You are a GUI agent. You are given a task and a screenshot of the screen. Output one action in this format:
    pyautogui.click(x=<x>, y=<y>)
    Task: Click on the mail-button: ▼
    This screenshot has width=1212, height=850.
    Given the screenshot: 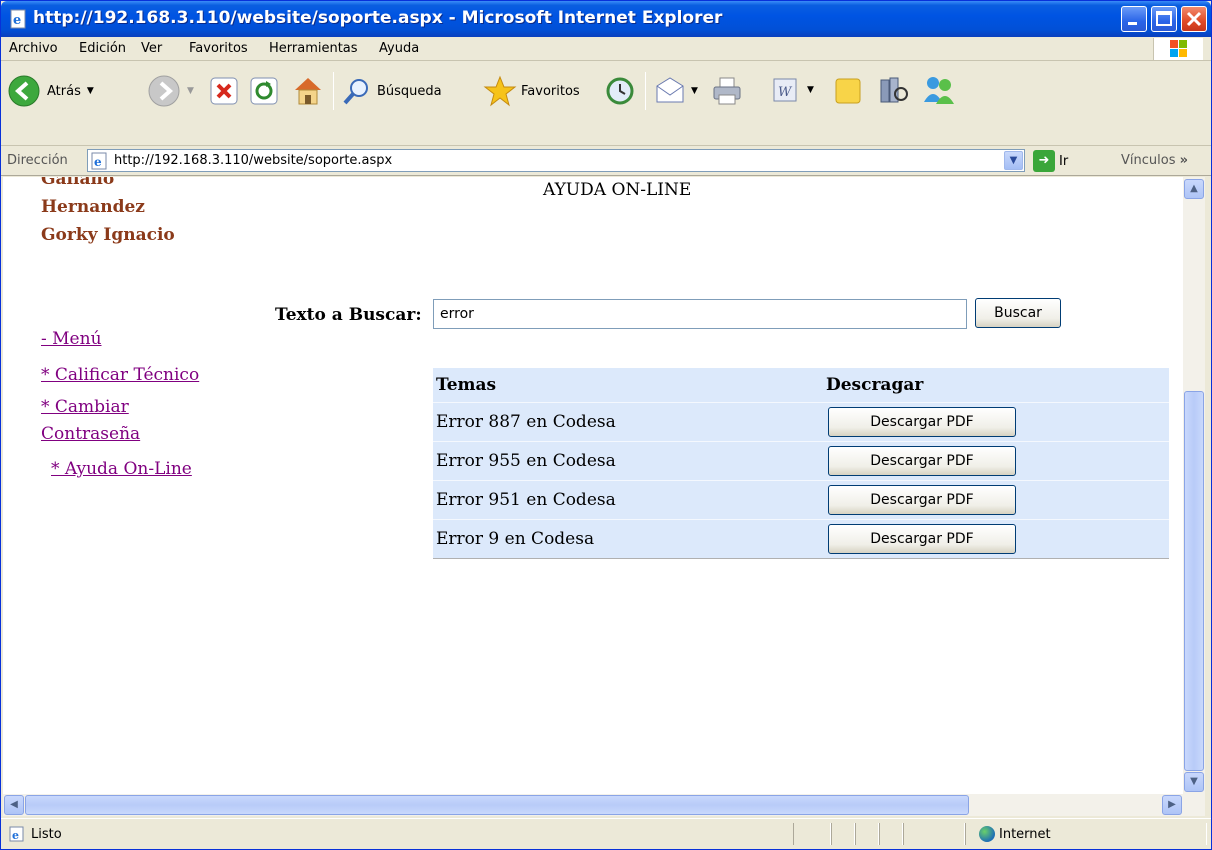 What is the action you would take?
    pyautogui.click(x=675, y=91)
    